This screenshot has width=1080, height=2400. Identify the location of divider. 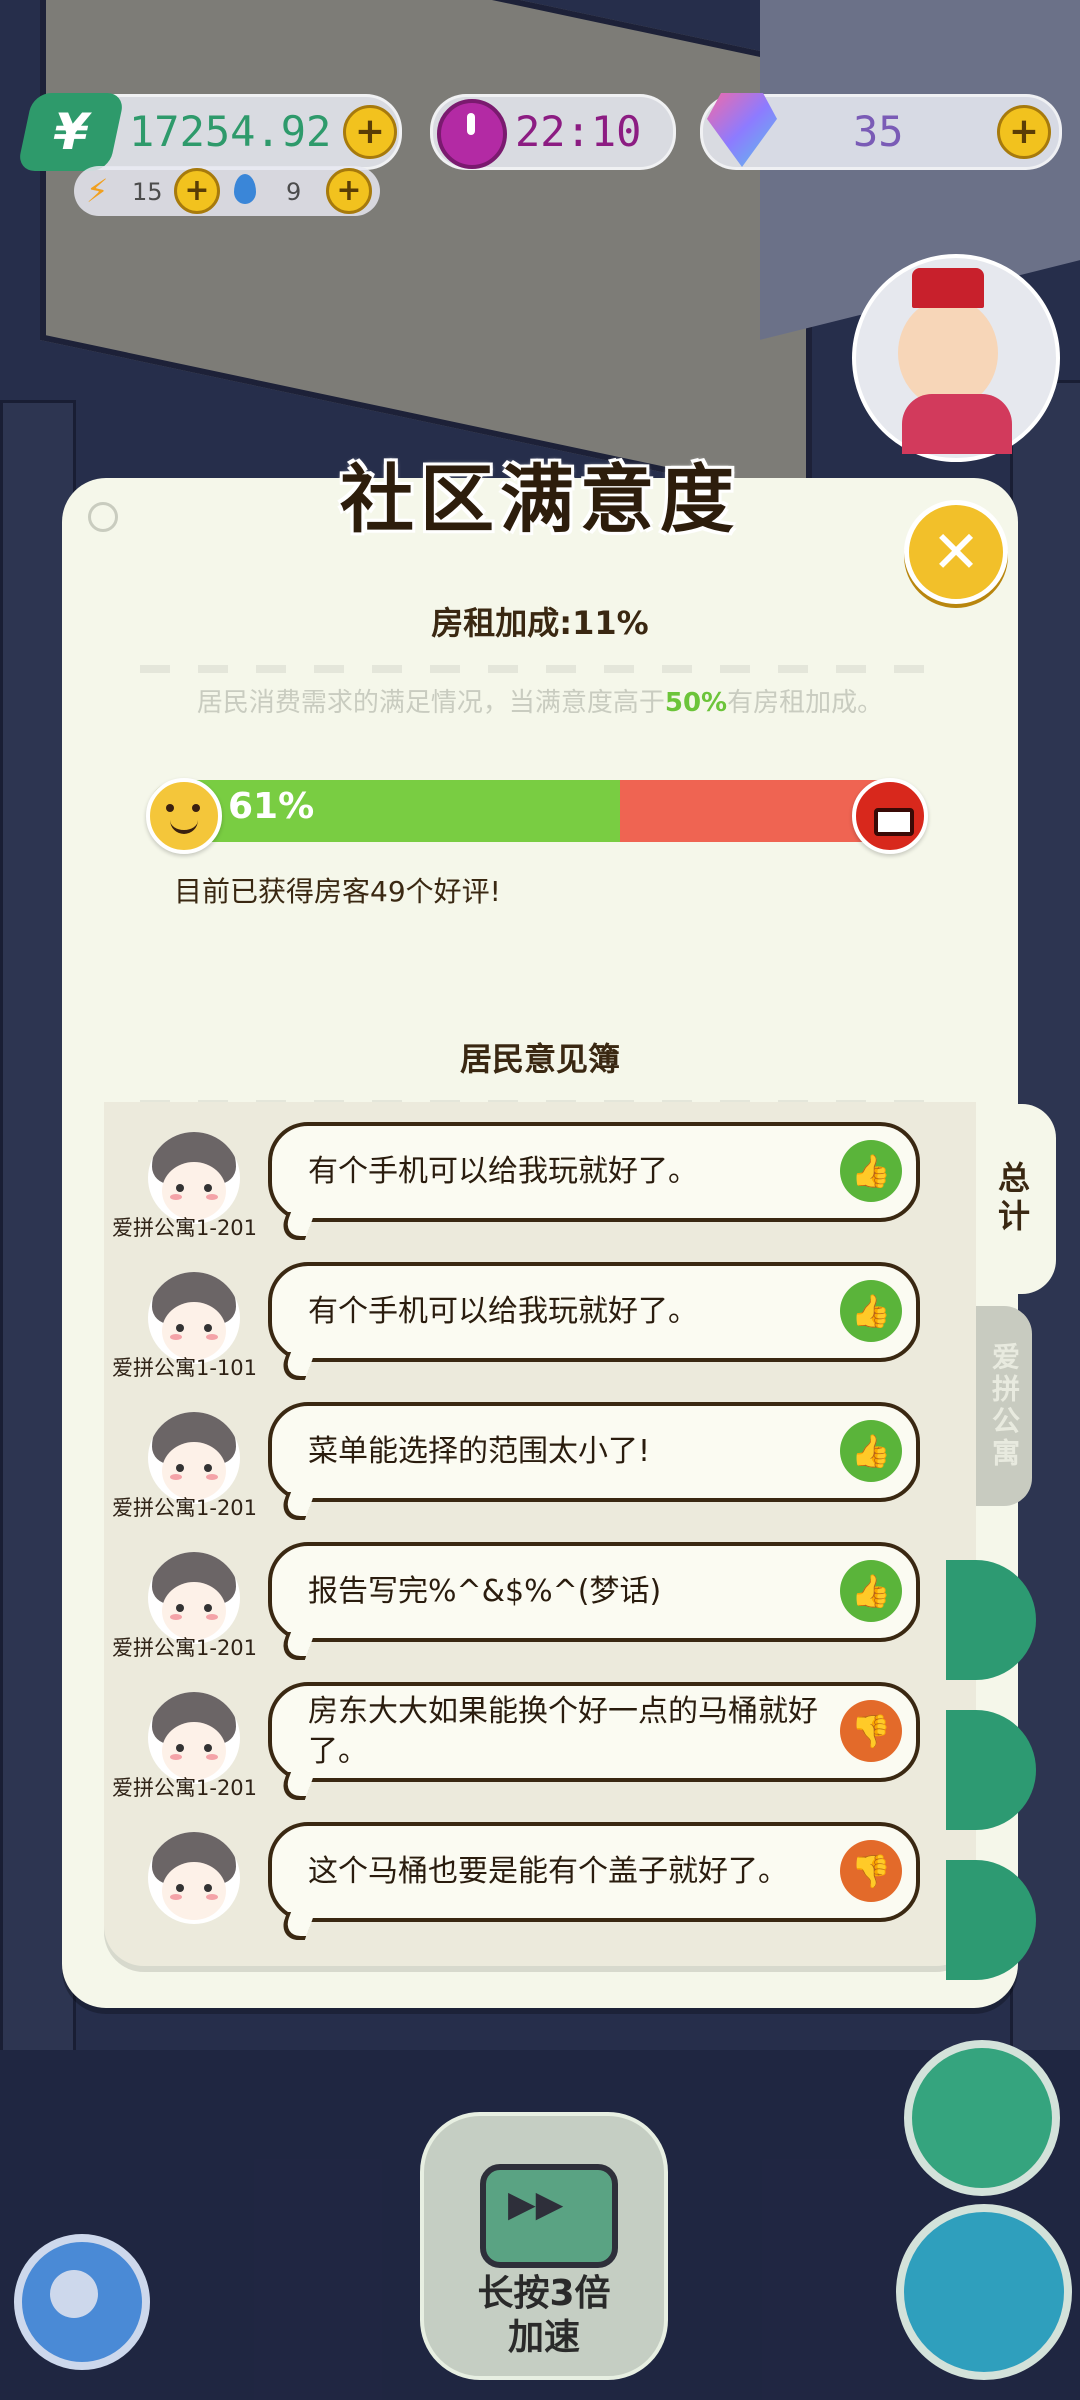
(540, 669).